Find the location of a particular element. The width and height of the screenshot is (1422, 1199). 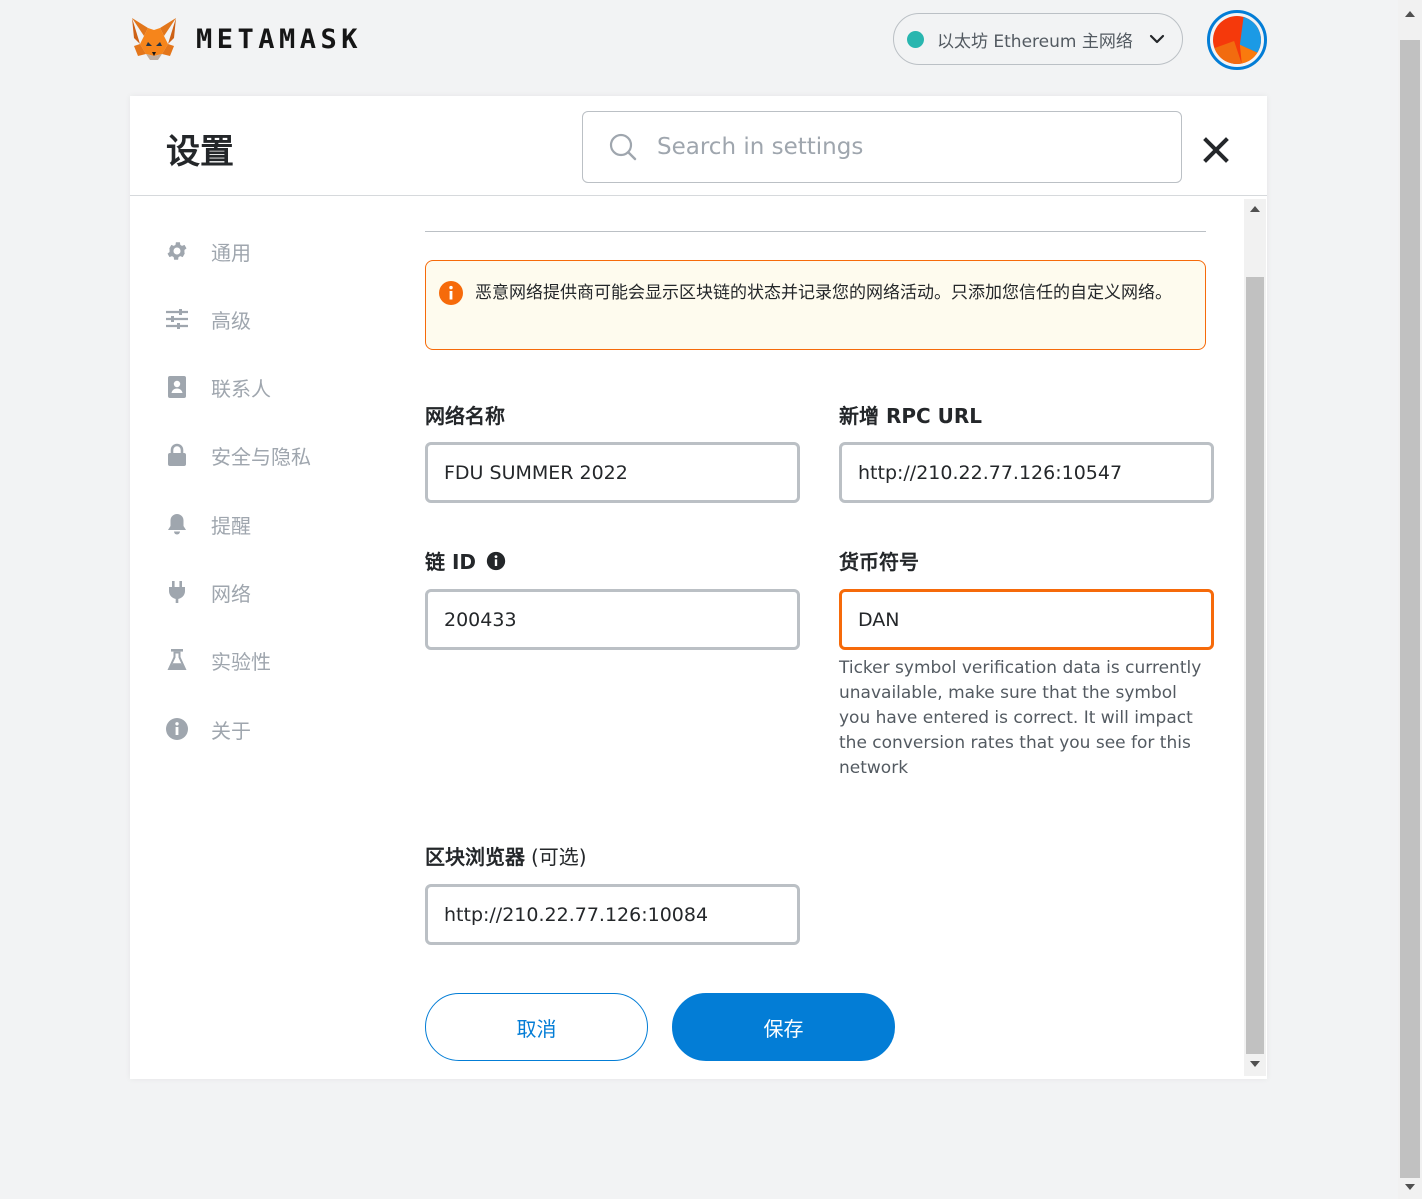

sidebar-item-label: 安全与隐私 is located at coordinates (261, 456).